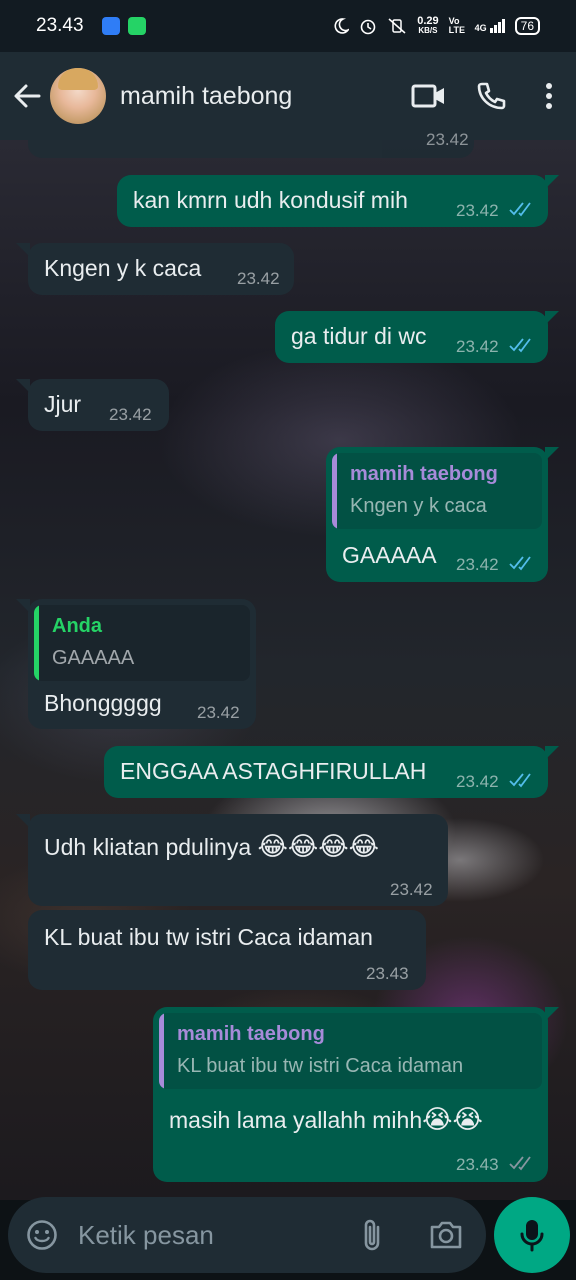 The height and width of the screenshot is (1280, 576). I want to click on back-arrow-icon, so click(27, 96).